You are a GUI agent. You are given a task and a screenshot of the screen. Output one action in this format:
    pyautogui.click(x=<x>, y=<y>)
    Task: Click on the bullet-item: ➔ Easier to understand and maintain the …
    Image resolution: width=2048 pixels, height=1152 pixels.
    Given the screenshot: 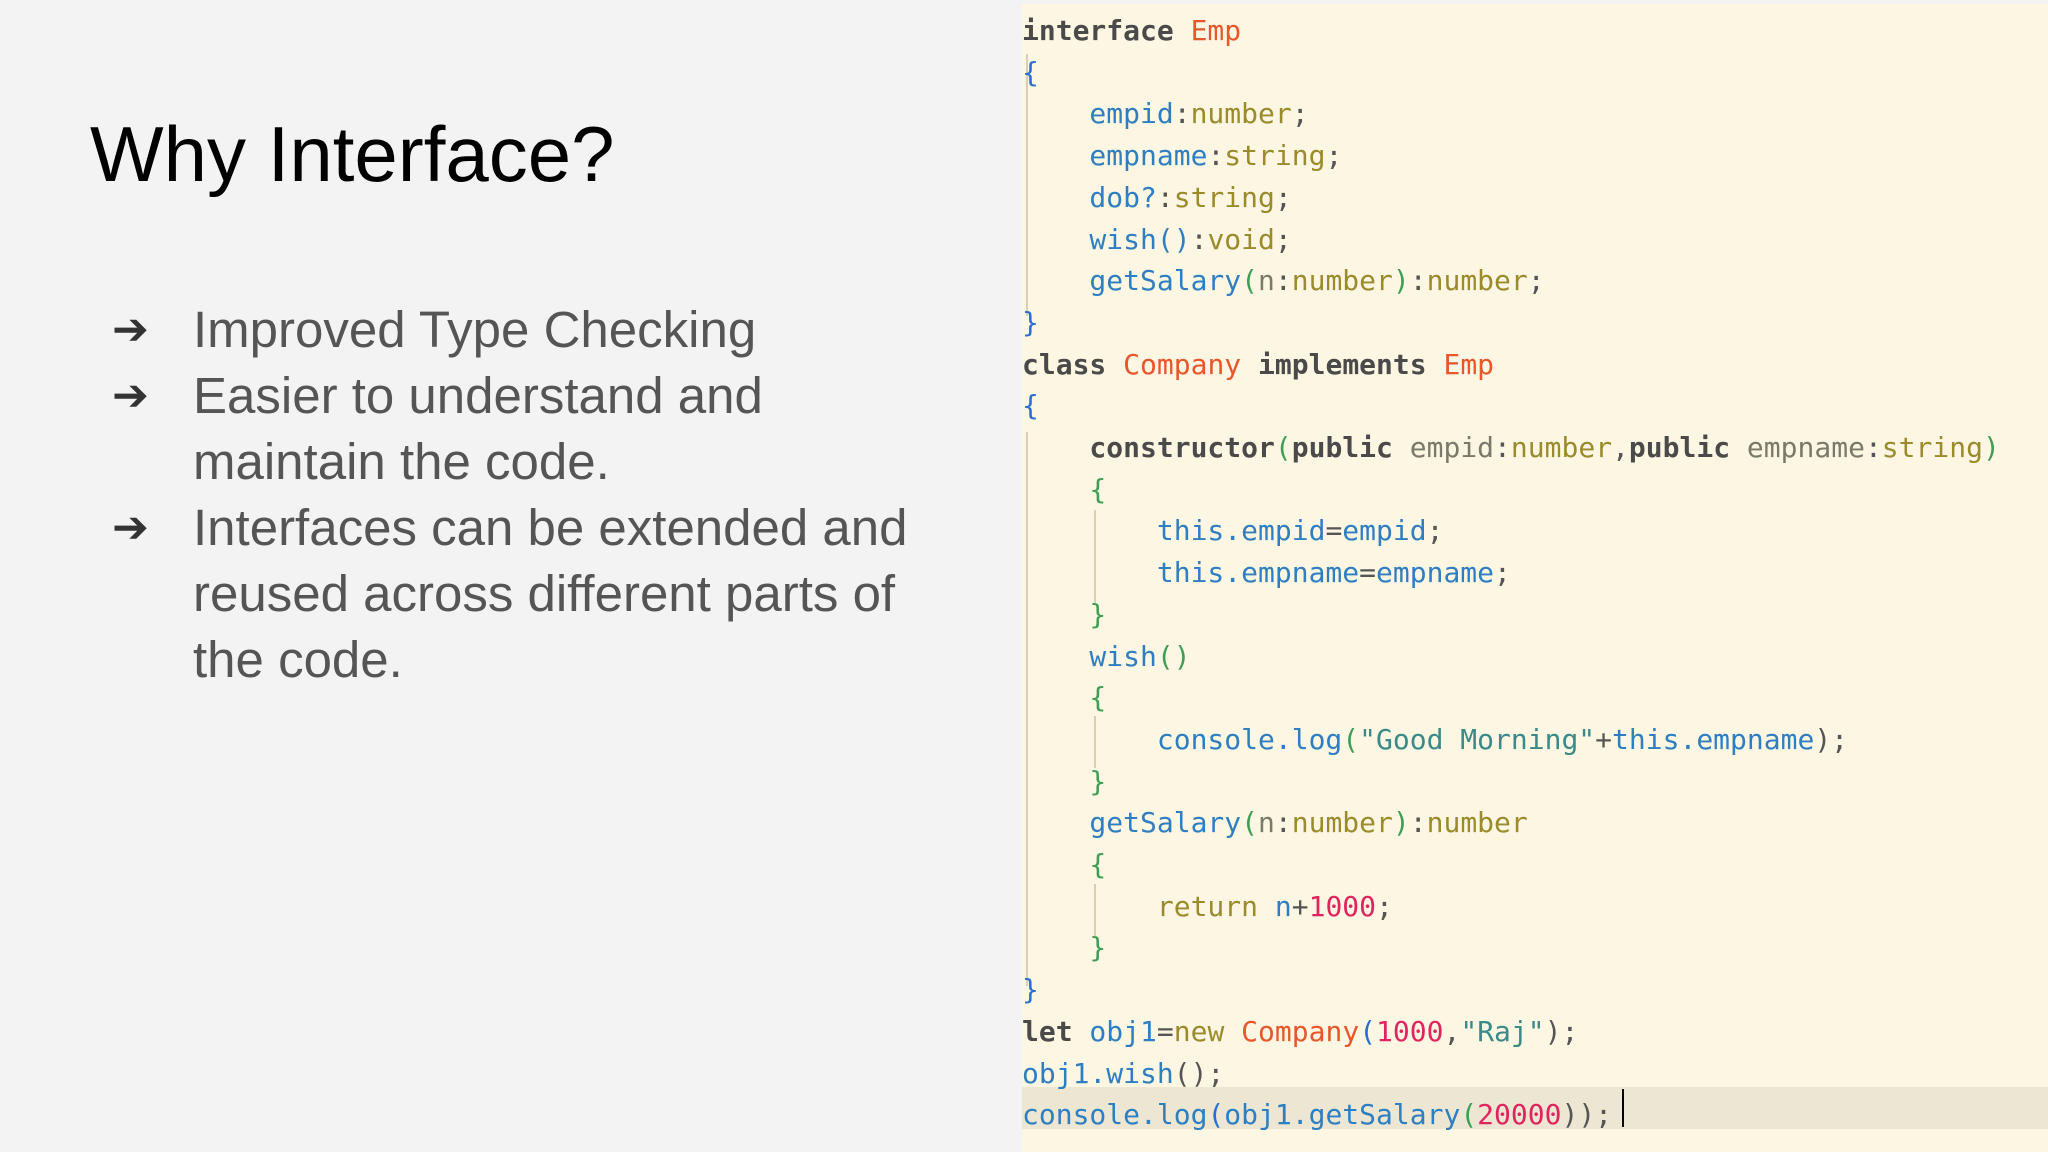 What is the action you would take?
    pyautogui.click(x=527, y=429)
    